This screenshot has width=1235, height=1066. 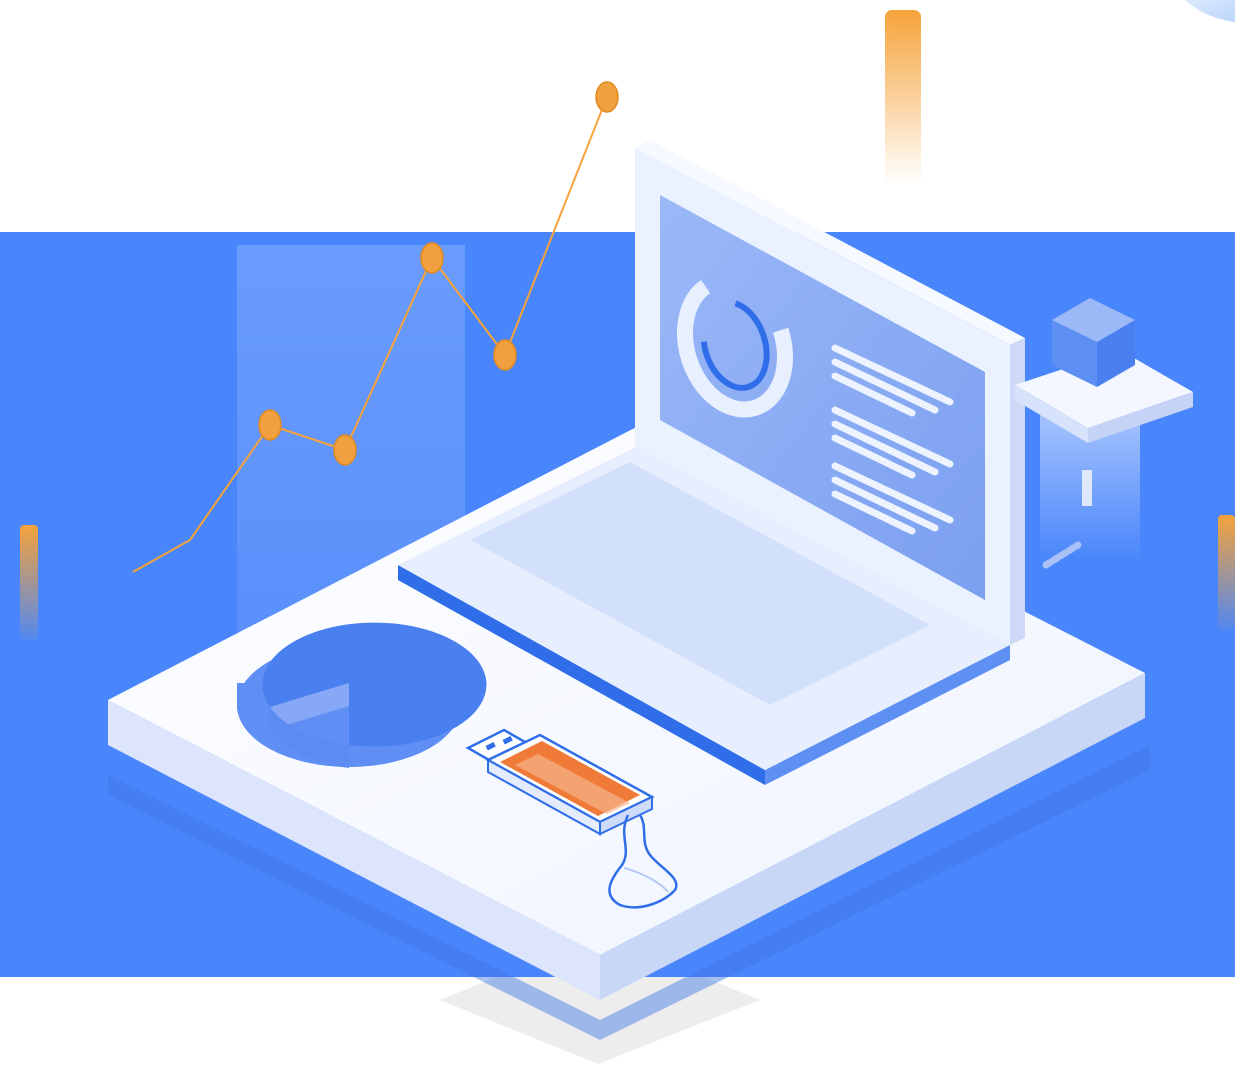 I want to click on orange-bar-right-icon, so click(x=1226, y=572).